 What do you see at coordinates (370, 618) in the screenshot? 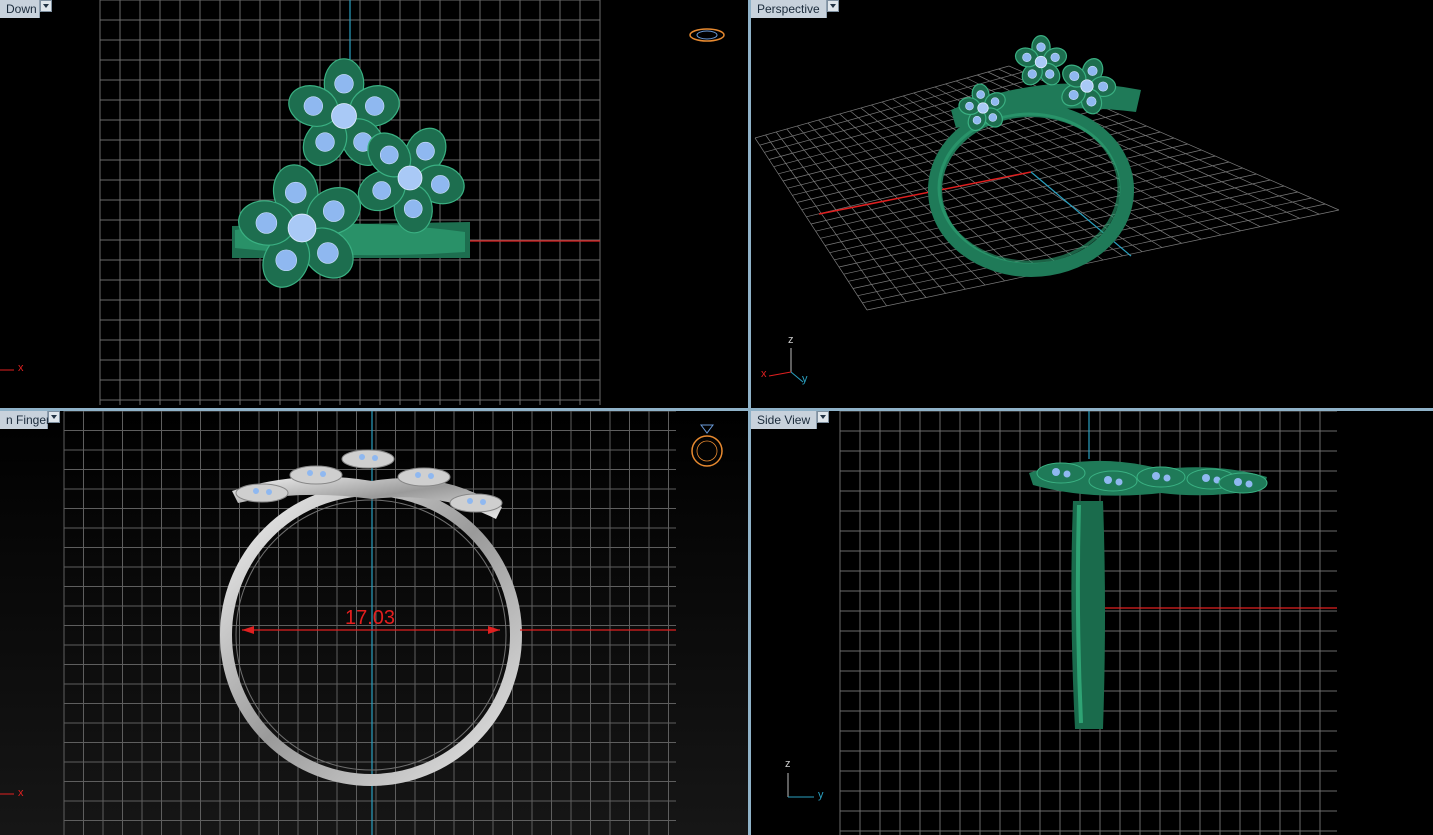
I see `dimension-label: 17.03` at bounding box center [370, 618].